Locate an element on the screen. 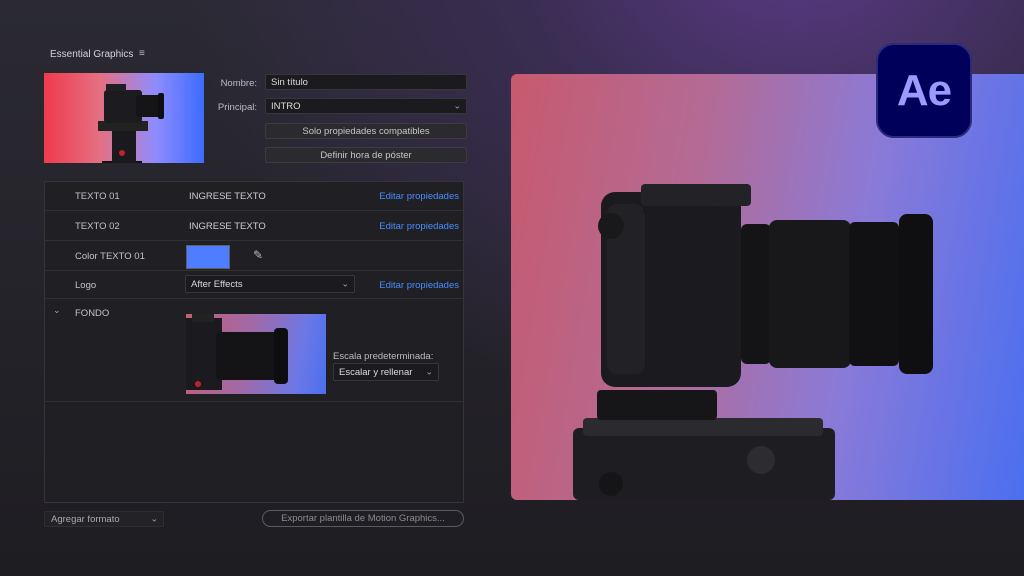  panel-title: Essential Graphics is located at coordinates (92, 54).